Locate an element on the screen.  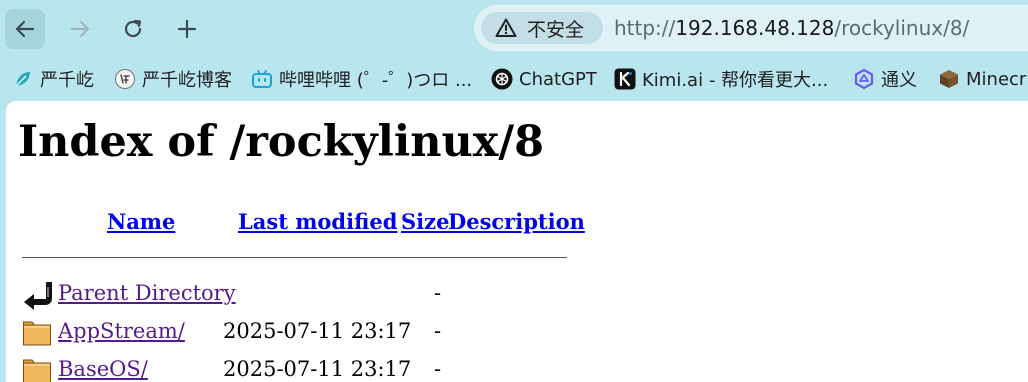
parent-directory-link: Parent Directory is located at coordinates (147, 293).